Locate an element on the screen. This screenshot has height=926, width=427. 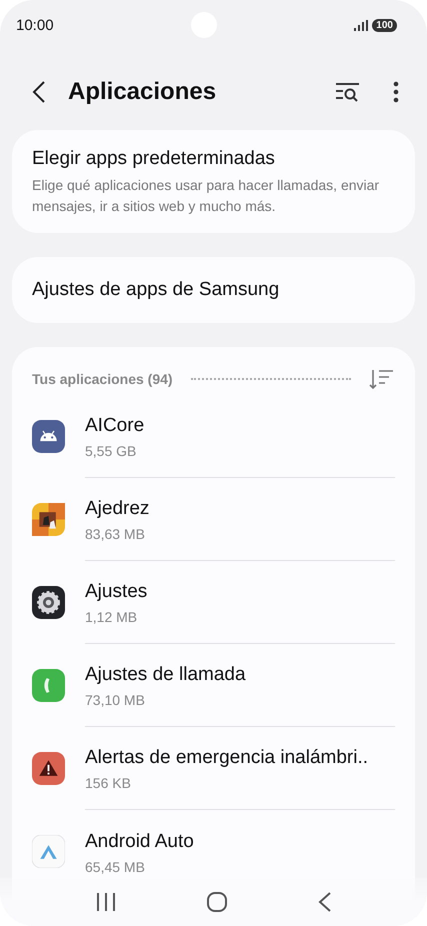
phone-icon is located at coordinates (48, 685).